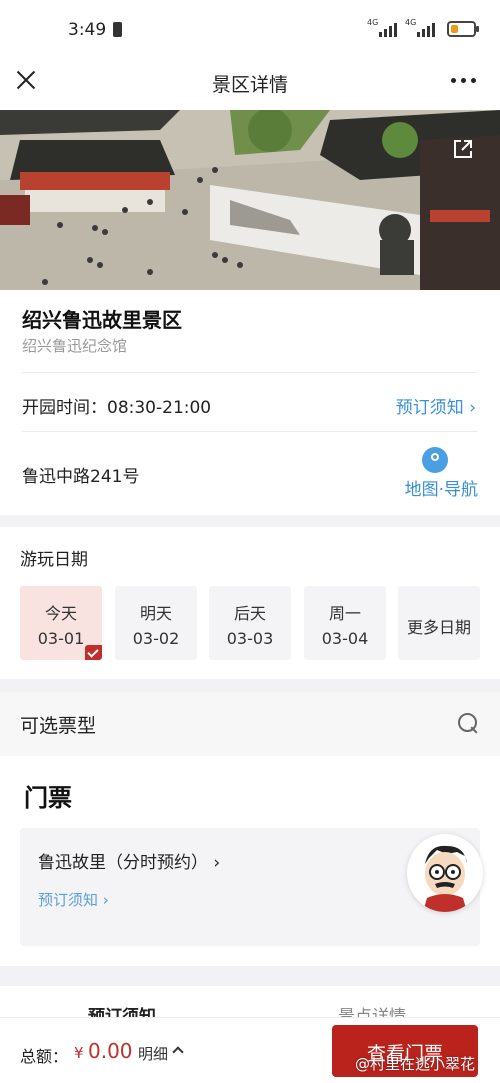 This screenshot has width=500, height=1083. I want to click on date-weekday: 明天, so click(155, 613).